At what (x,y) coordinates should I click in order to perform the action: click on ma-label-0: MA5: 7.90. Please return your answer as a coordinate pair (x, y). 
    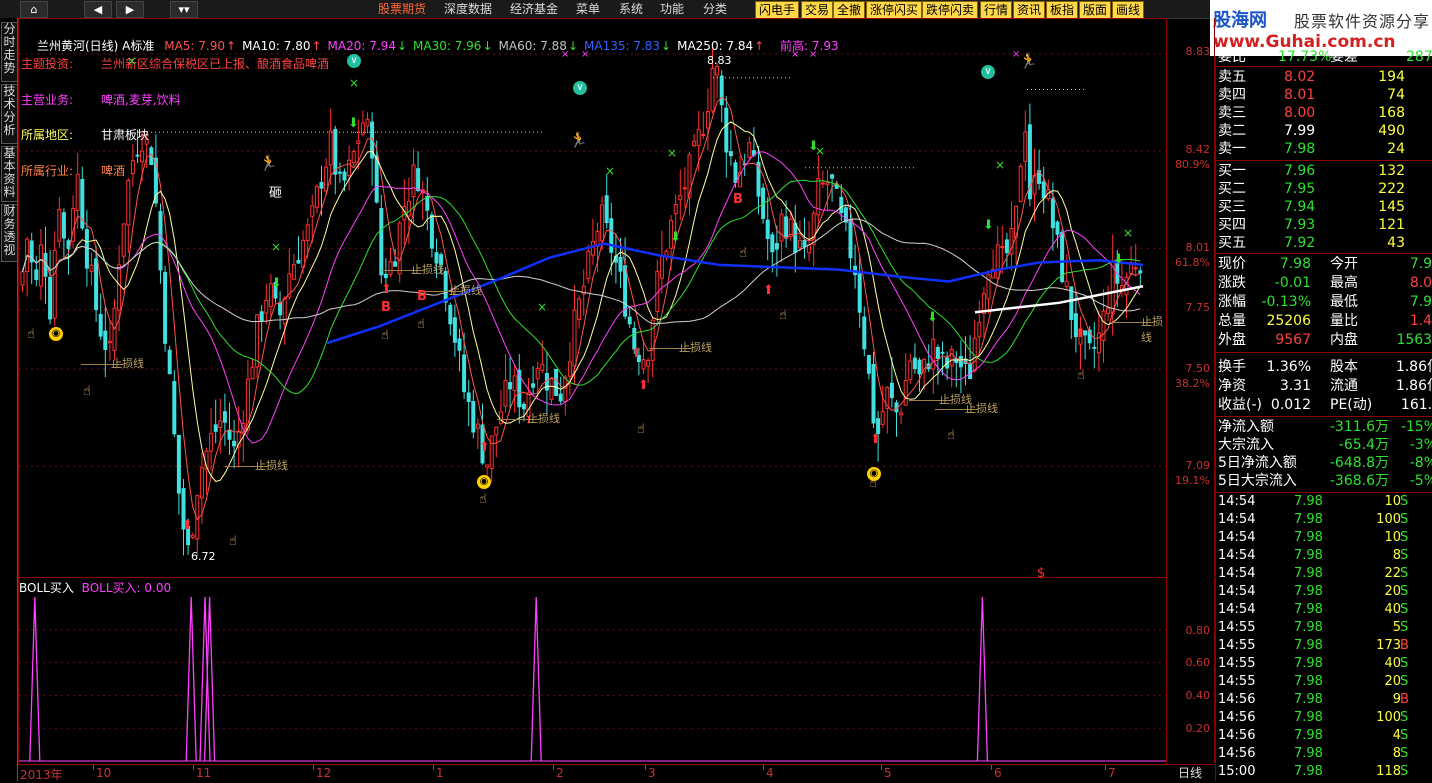
    Looking at the image, I should click on (194, 46).